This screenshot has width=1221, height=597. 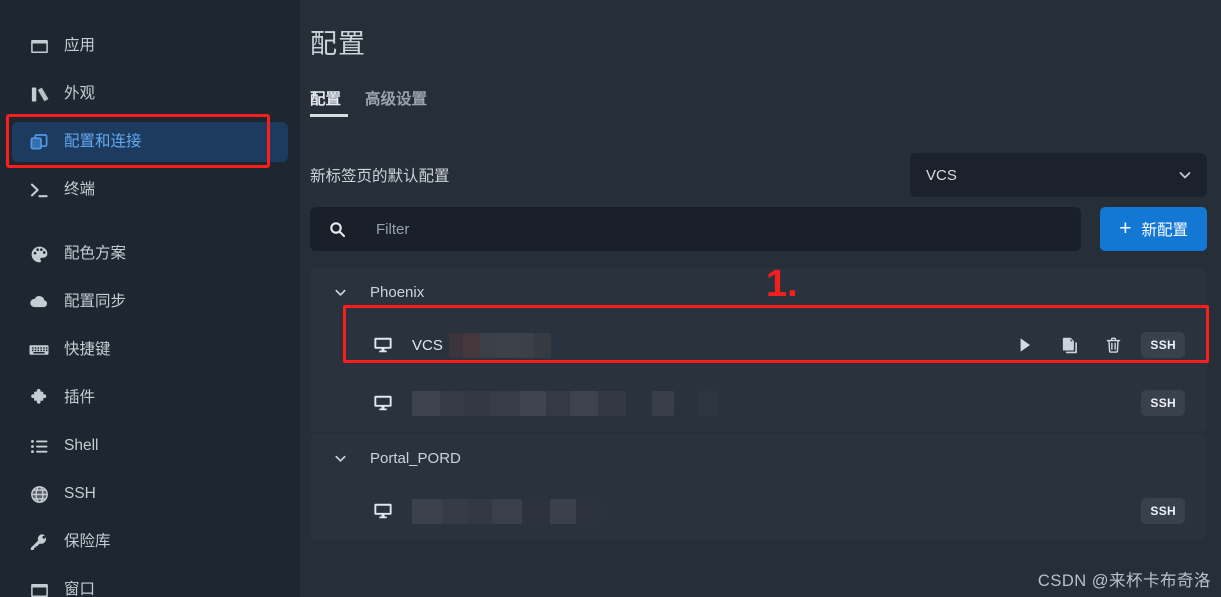 What do you see at coordinates (150, 190) in the screenshot?
I see `sidebar-item-4: 终端` at bounding box center [150, 190].